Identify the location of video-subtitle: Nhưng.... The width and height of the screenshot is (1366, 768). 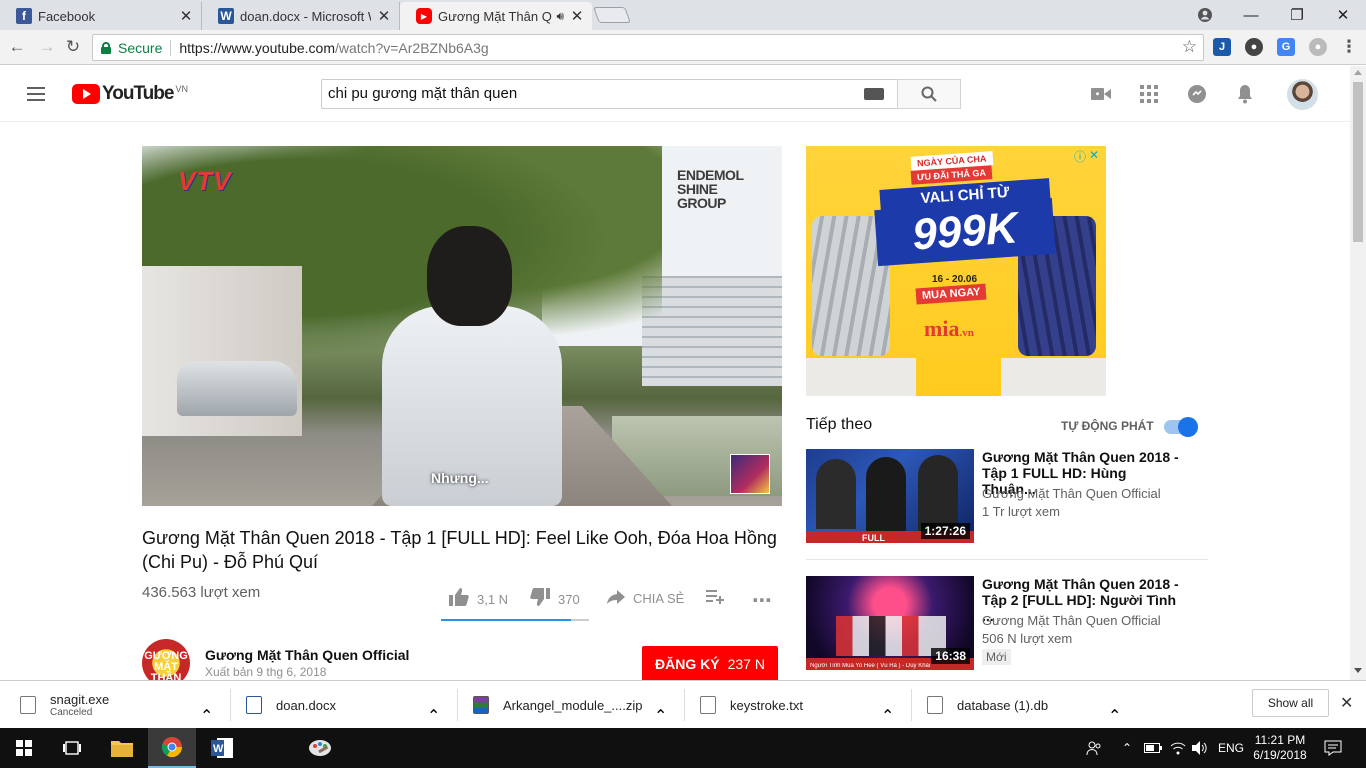
(460, 478).